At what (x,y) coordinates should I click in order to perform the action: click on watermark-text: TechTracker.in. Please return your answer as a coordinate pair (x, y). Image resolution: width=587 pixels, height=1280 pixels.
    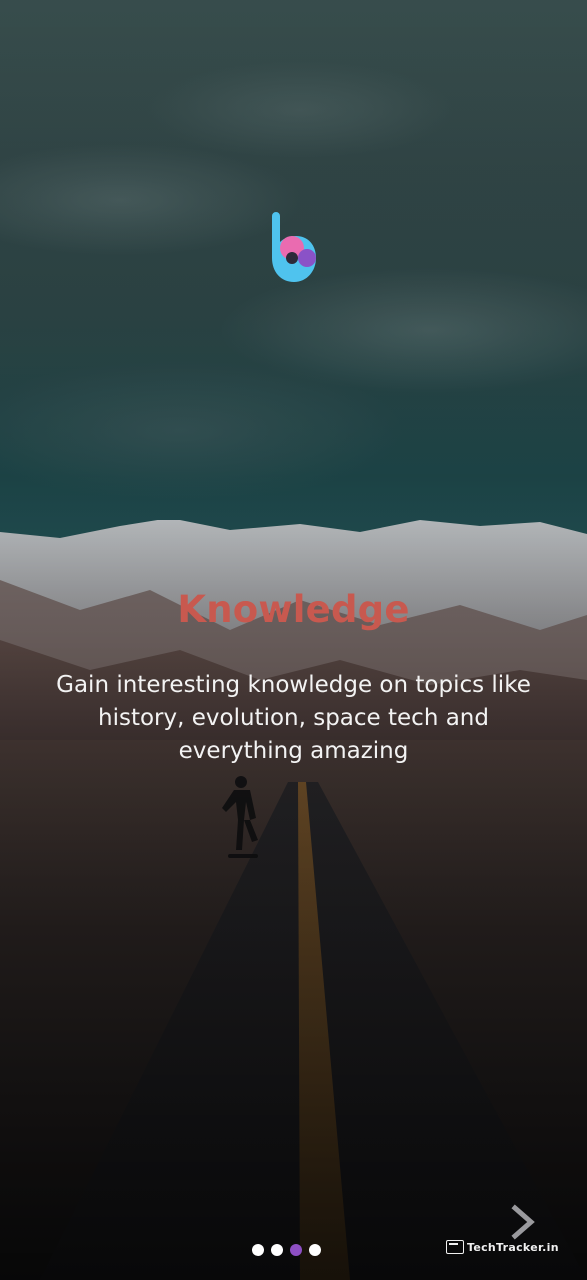
    Looking at the image, I should click on (513, 1247).